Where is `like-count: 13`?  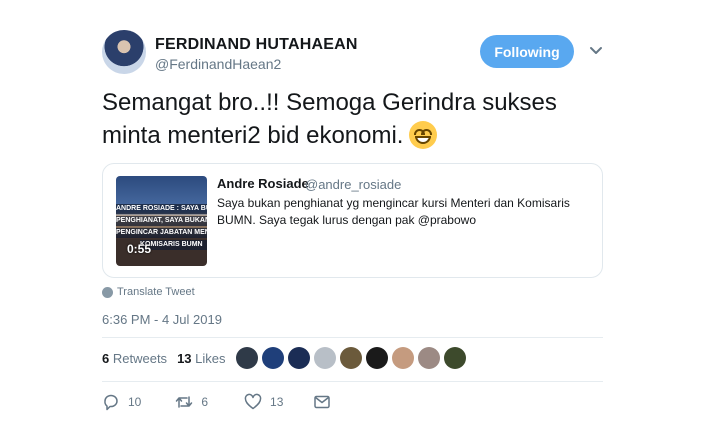
like-count: 13 is located at coordinates (277, 402).